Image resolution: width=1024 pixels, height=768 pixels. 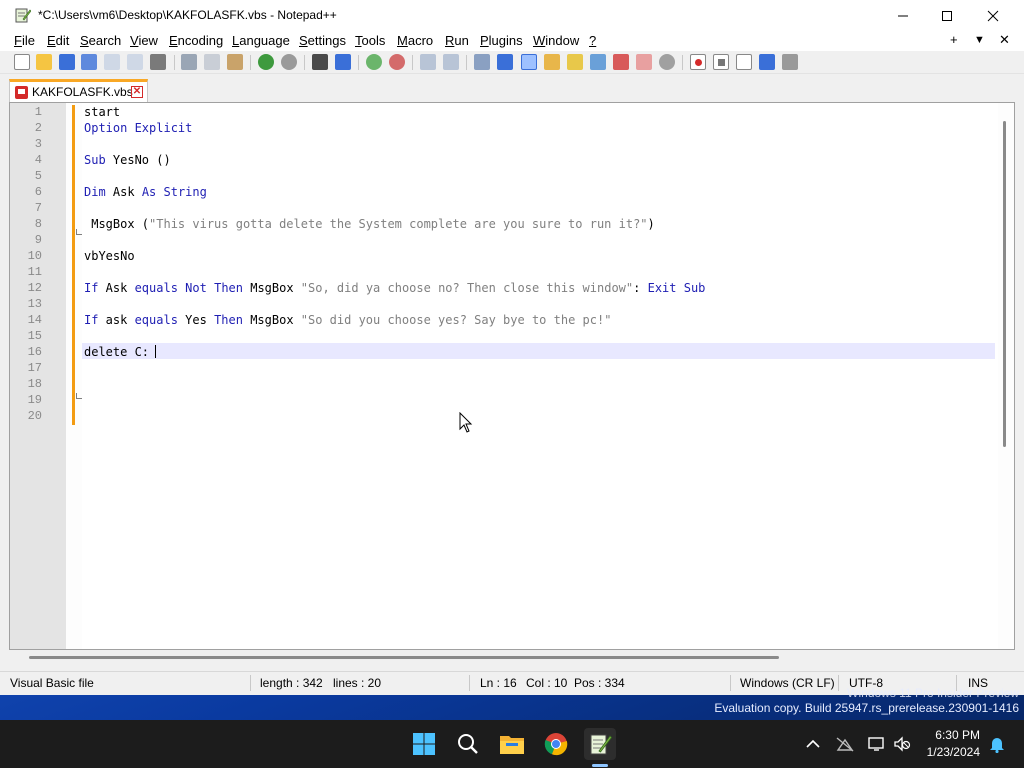 I want to click on save-macro-icon, so click(x=790, y=62).